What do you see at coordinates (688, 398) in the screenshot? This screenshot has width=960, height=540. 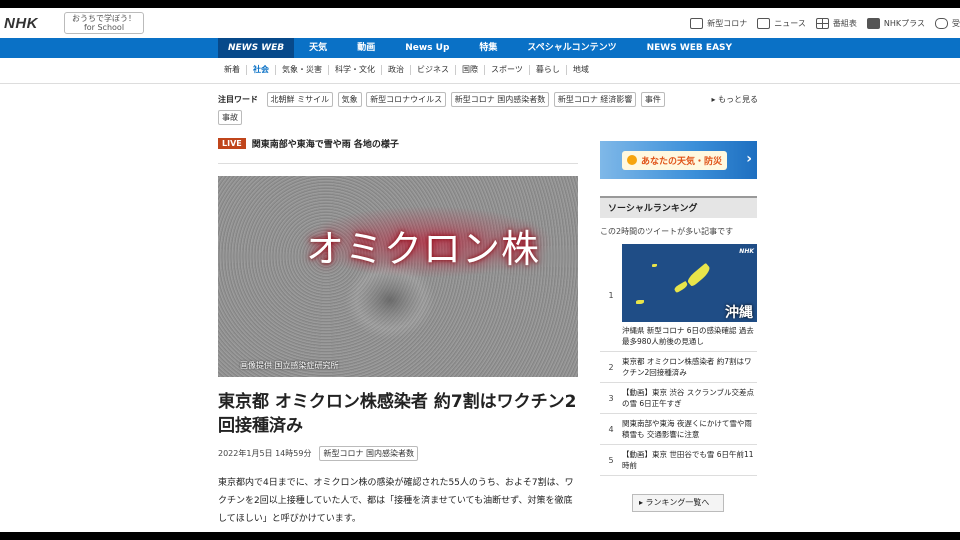 I see `ranking-text: 【動画】東京 渋谷 スクランブル交差点の雪 6日正午すぎ` at bounding box center [688, 398].